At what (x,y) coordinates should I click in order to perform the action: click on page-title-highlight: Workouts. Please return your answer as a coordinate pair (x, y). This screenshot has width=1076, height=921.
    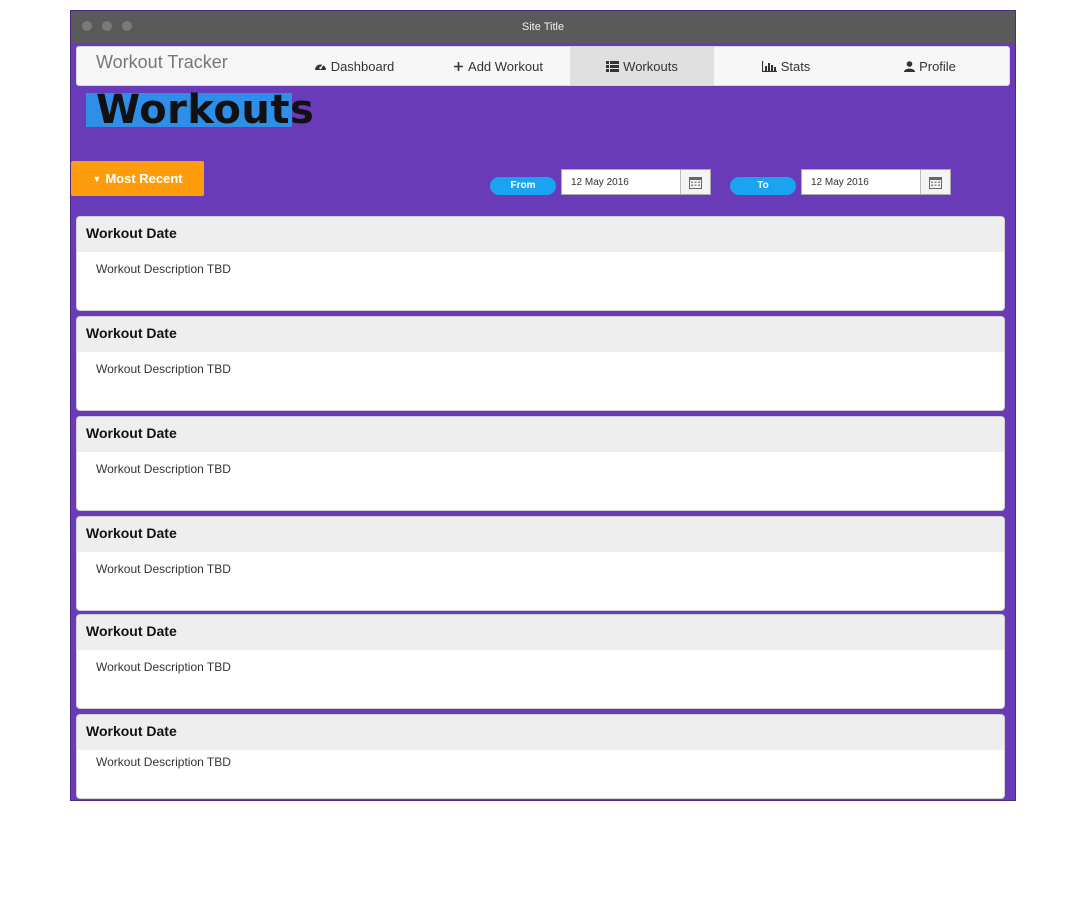
    Looking at the image, I should click on (200, 110).